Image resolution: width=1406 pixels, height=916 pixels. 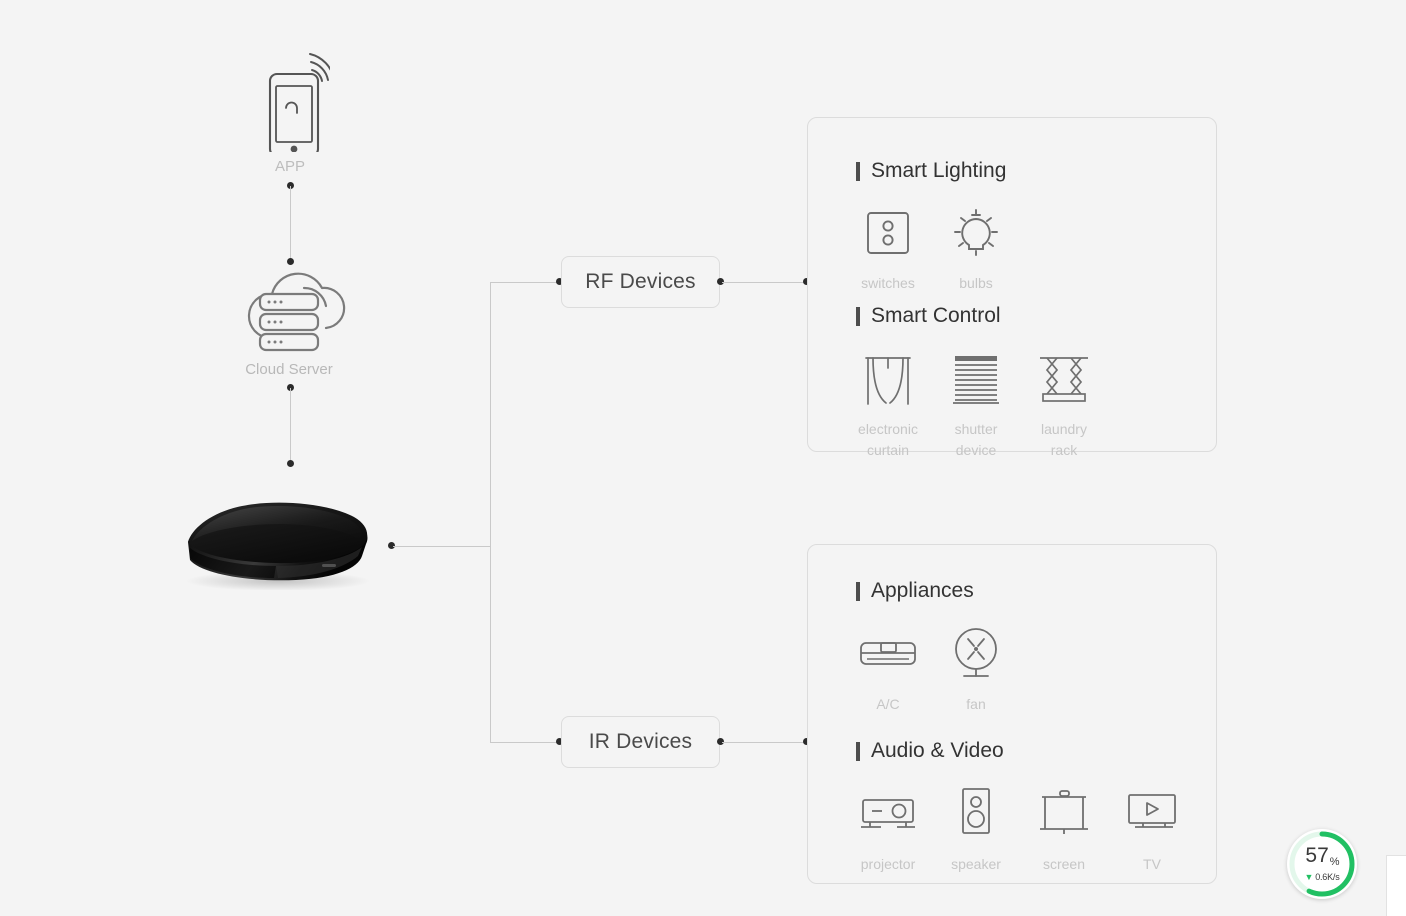 What do you see at coordinates (976, 814) in the screenshot?
I see `speaker-icon` at bounding box center [976, 814].